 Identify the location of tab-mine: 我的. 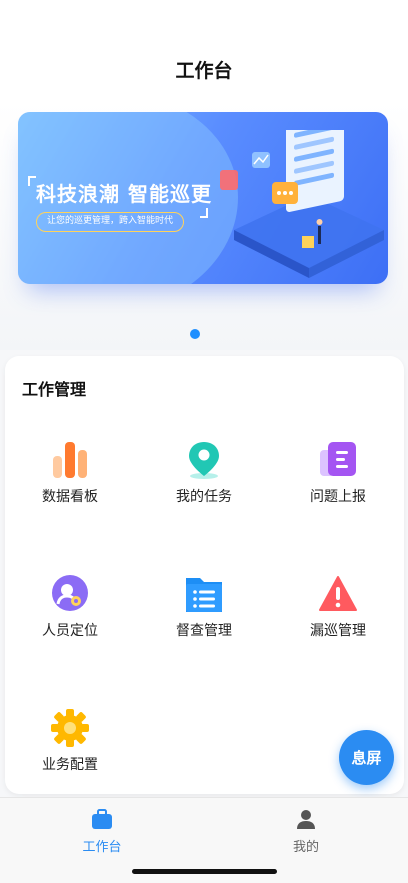
(306, 831).